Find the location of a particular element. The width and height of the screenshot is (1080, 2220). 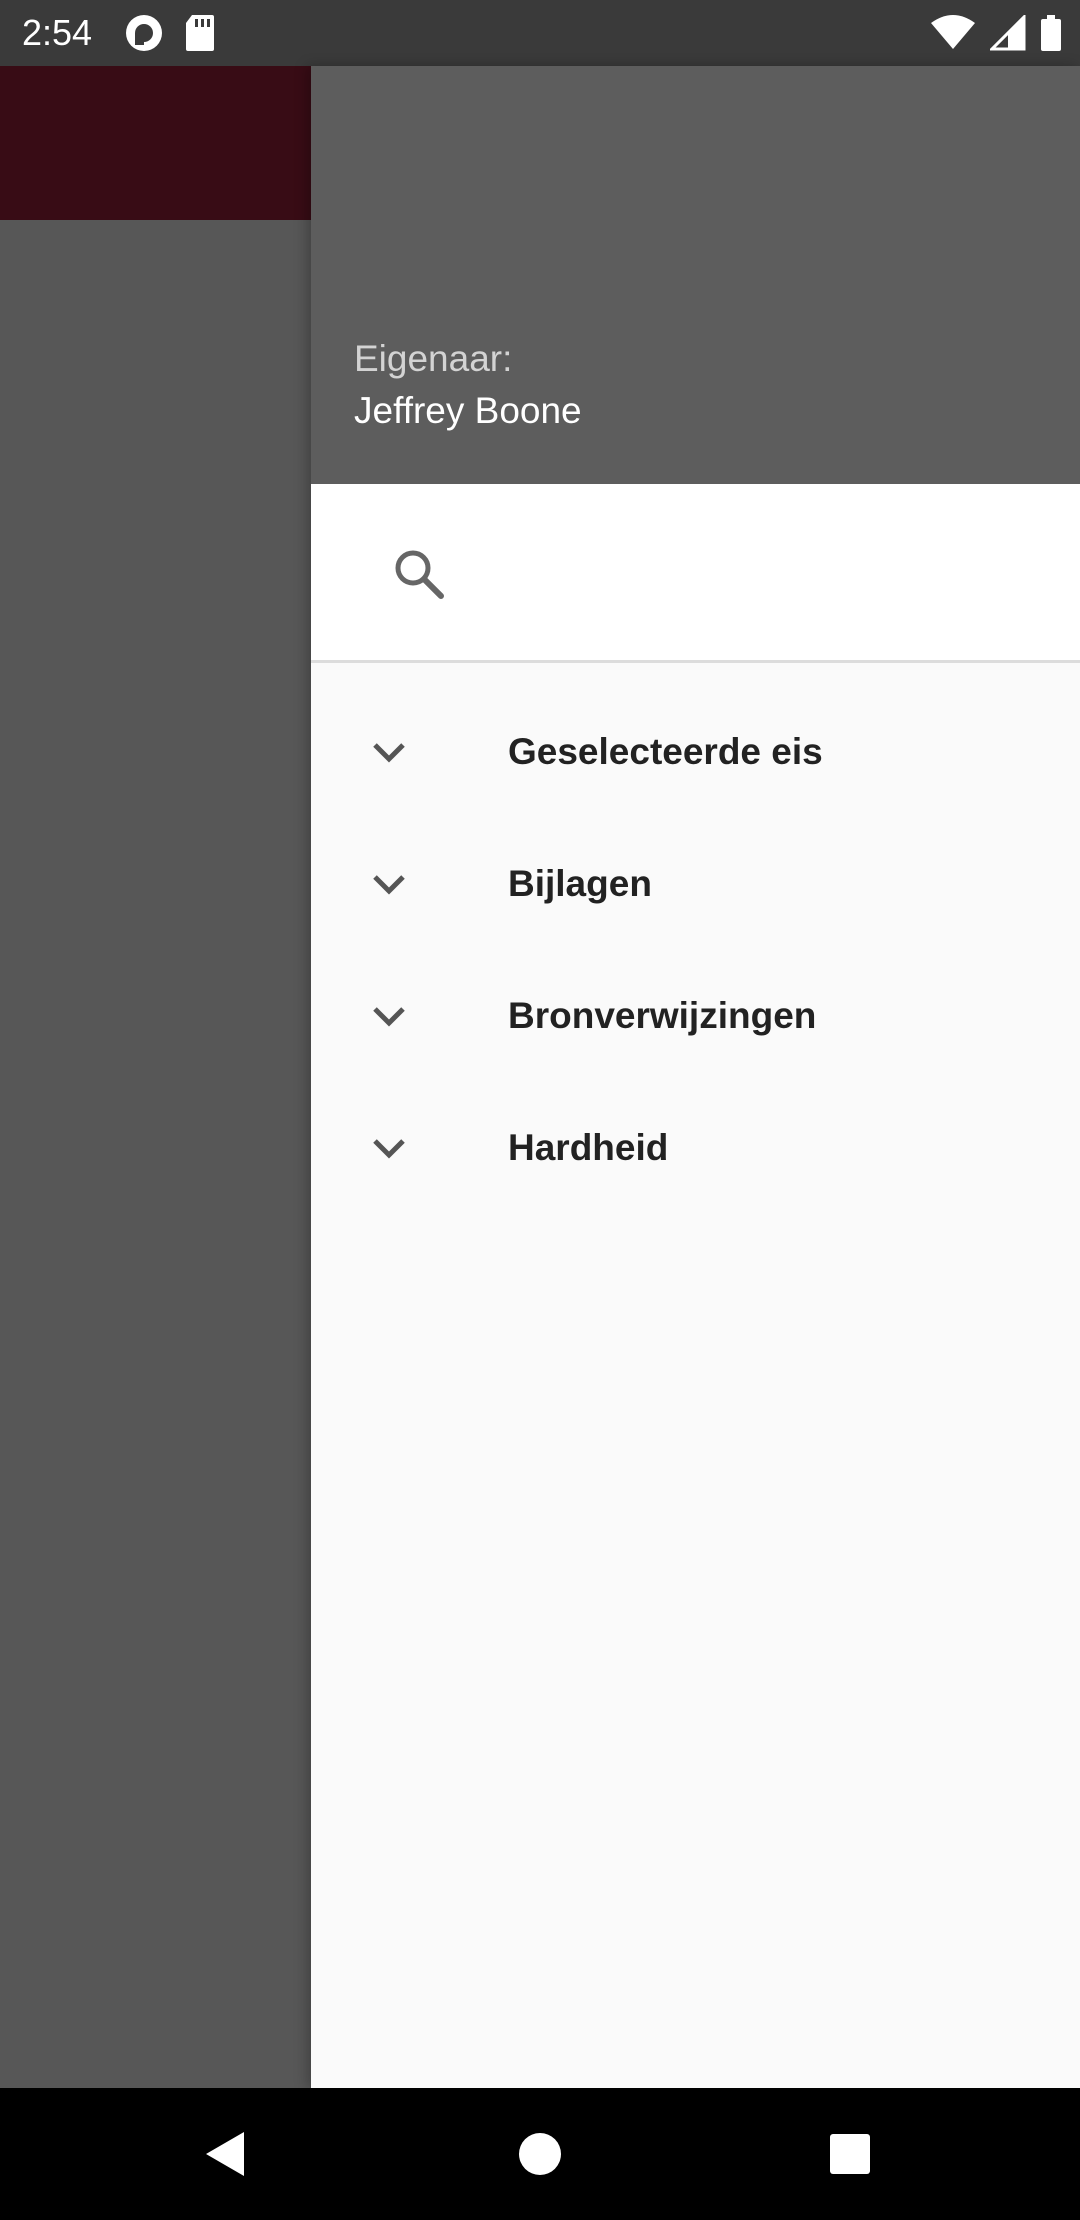

recents-icon is located at coordinates (850, 2154).